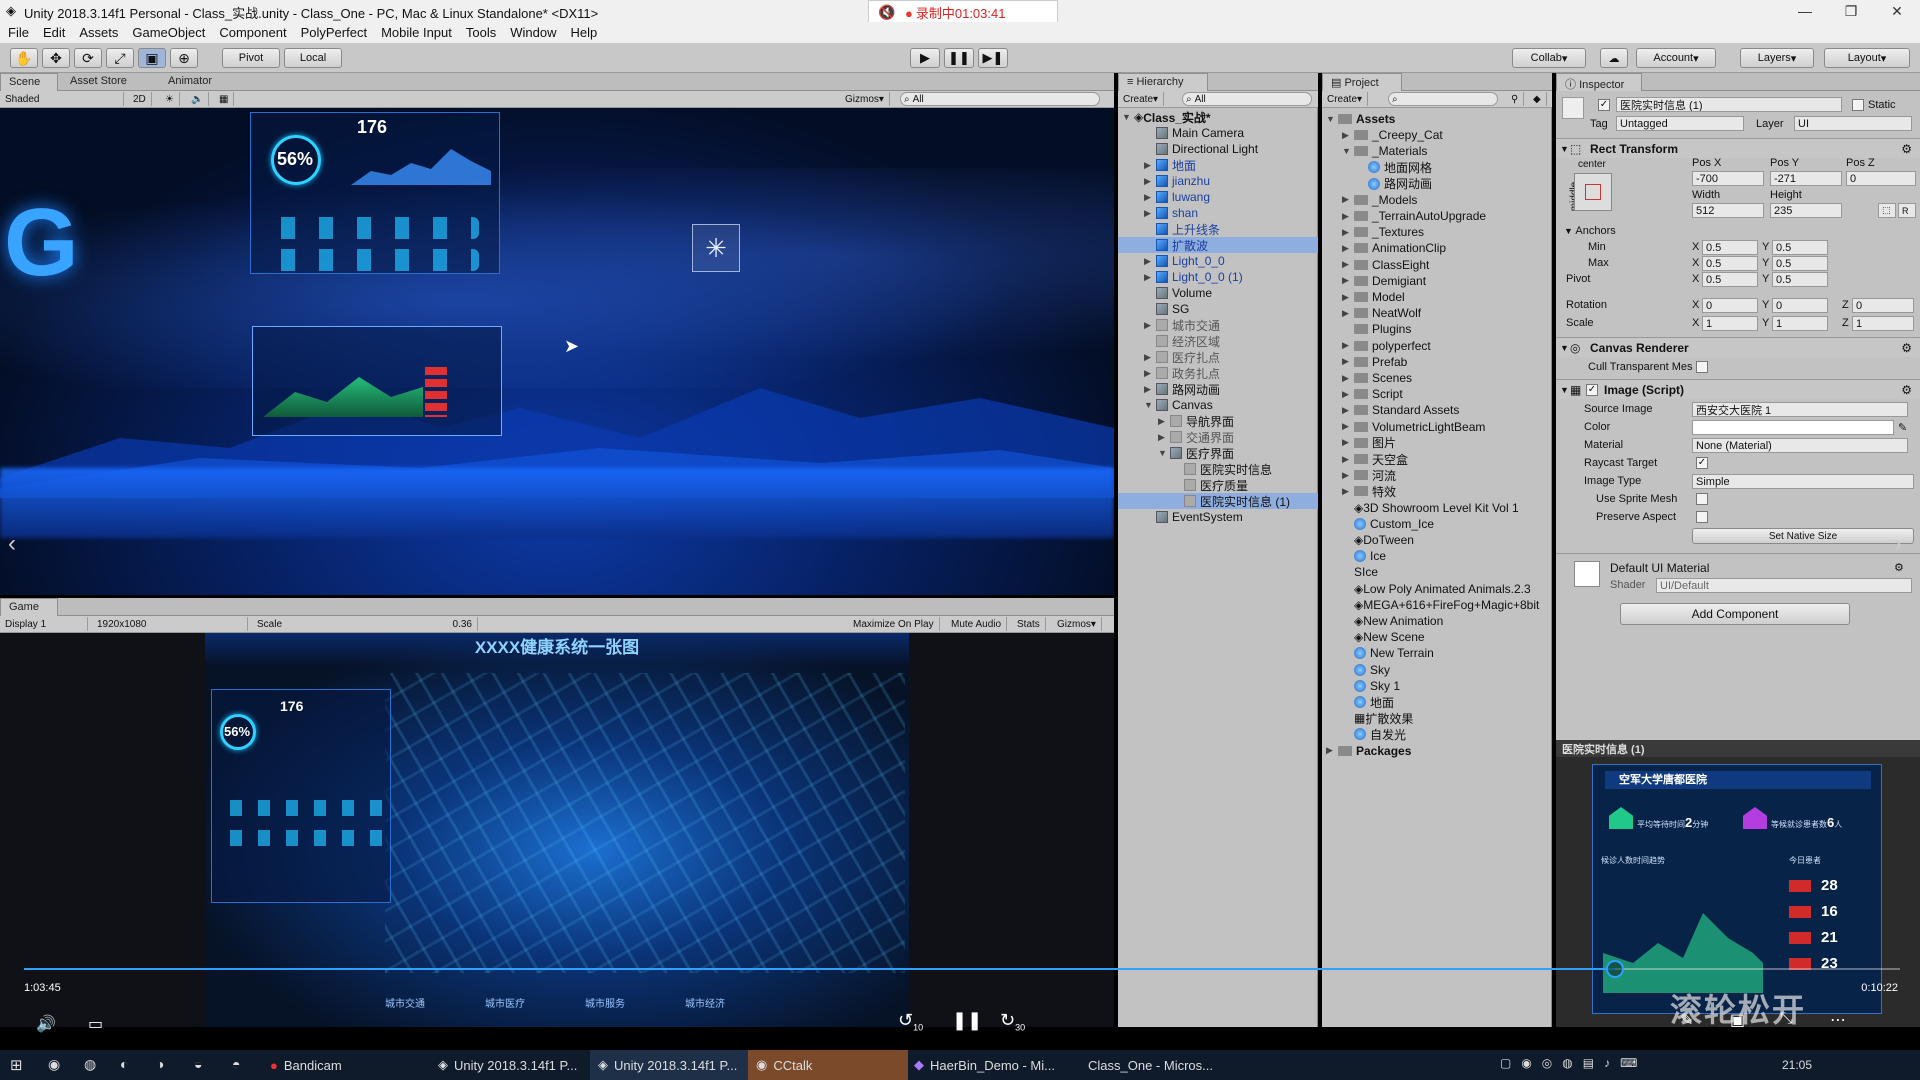  I want to click on resolution-dropdown: 1920x1080, so click(170, 624).